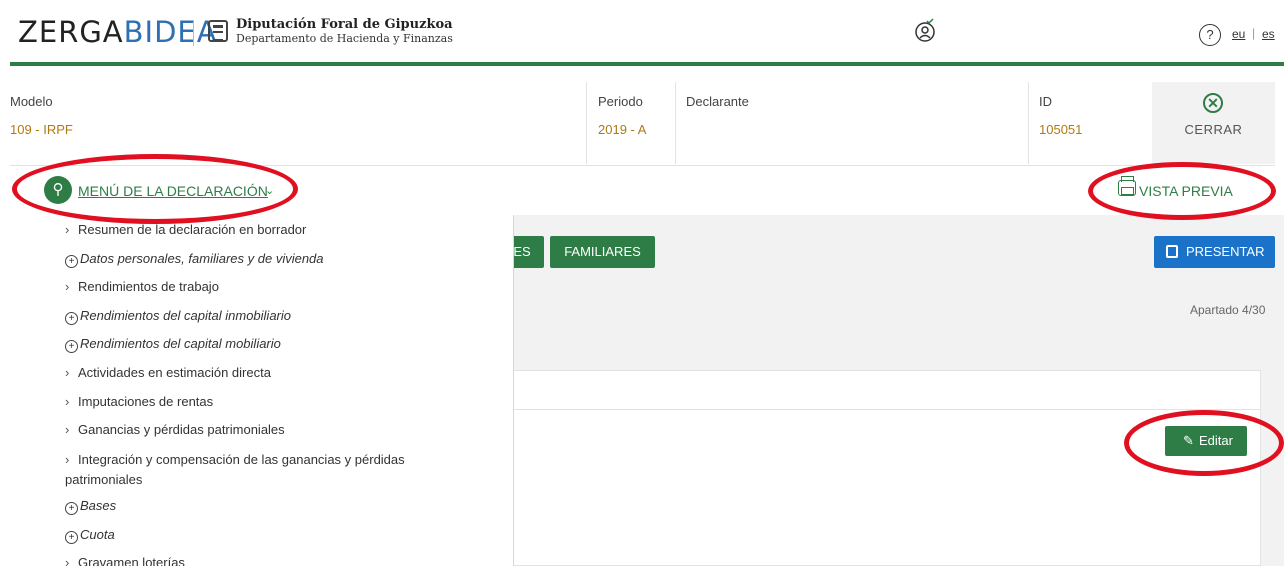 The height and width of the screenshot is (566, 1284). What do you see at coordinates (146, 401) in the screenshot?
I see `menu-item-label: Imputaciones de rentas` at bounding box center [146, 401].